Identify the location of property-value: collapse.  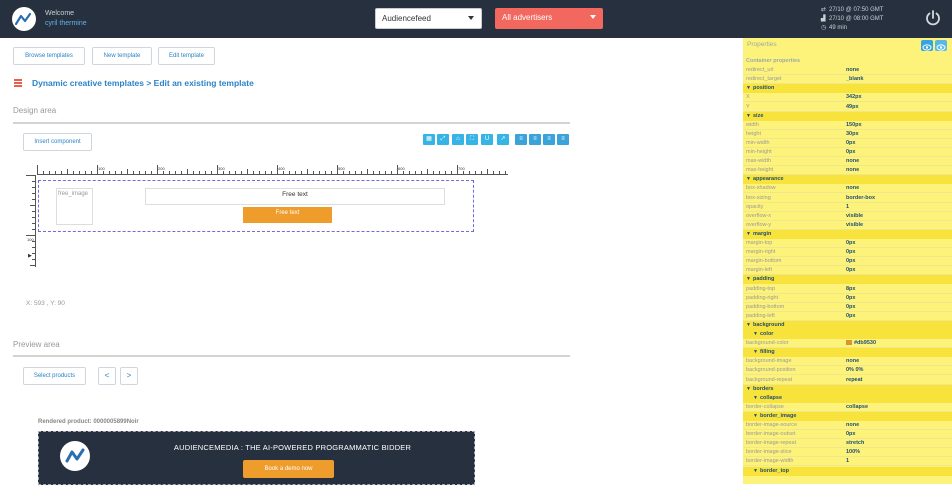
(857, 407).